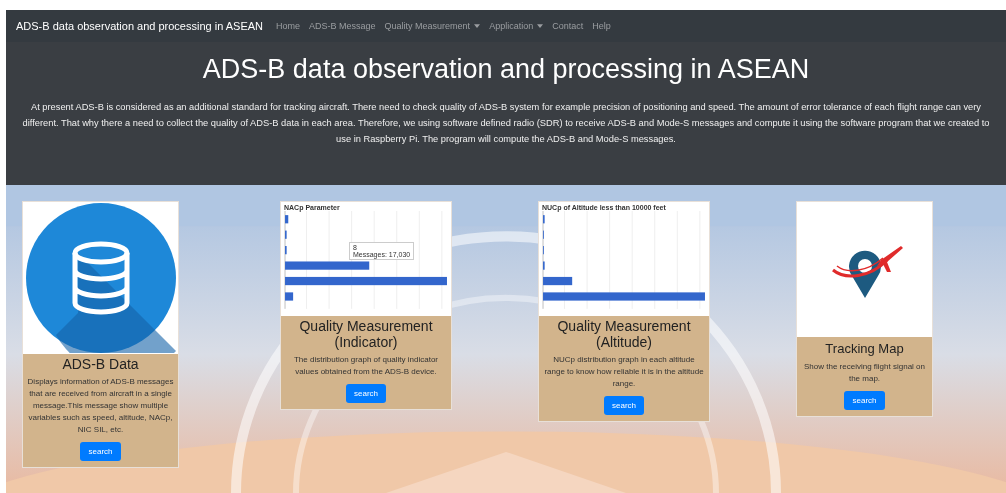 The image size is (1006, 493). Describe the element at coordinates (864, 349) in the screenshot. I see `card-title: Tracking Map` at that location.